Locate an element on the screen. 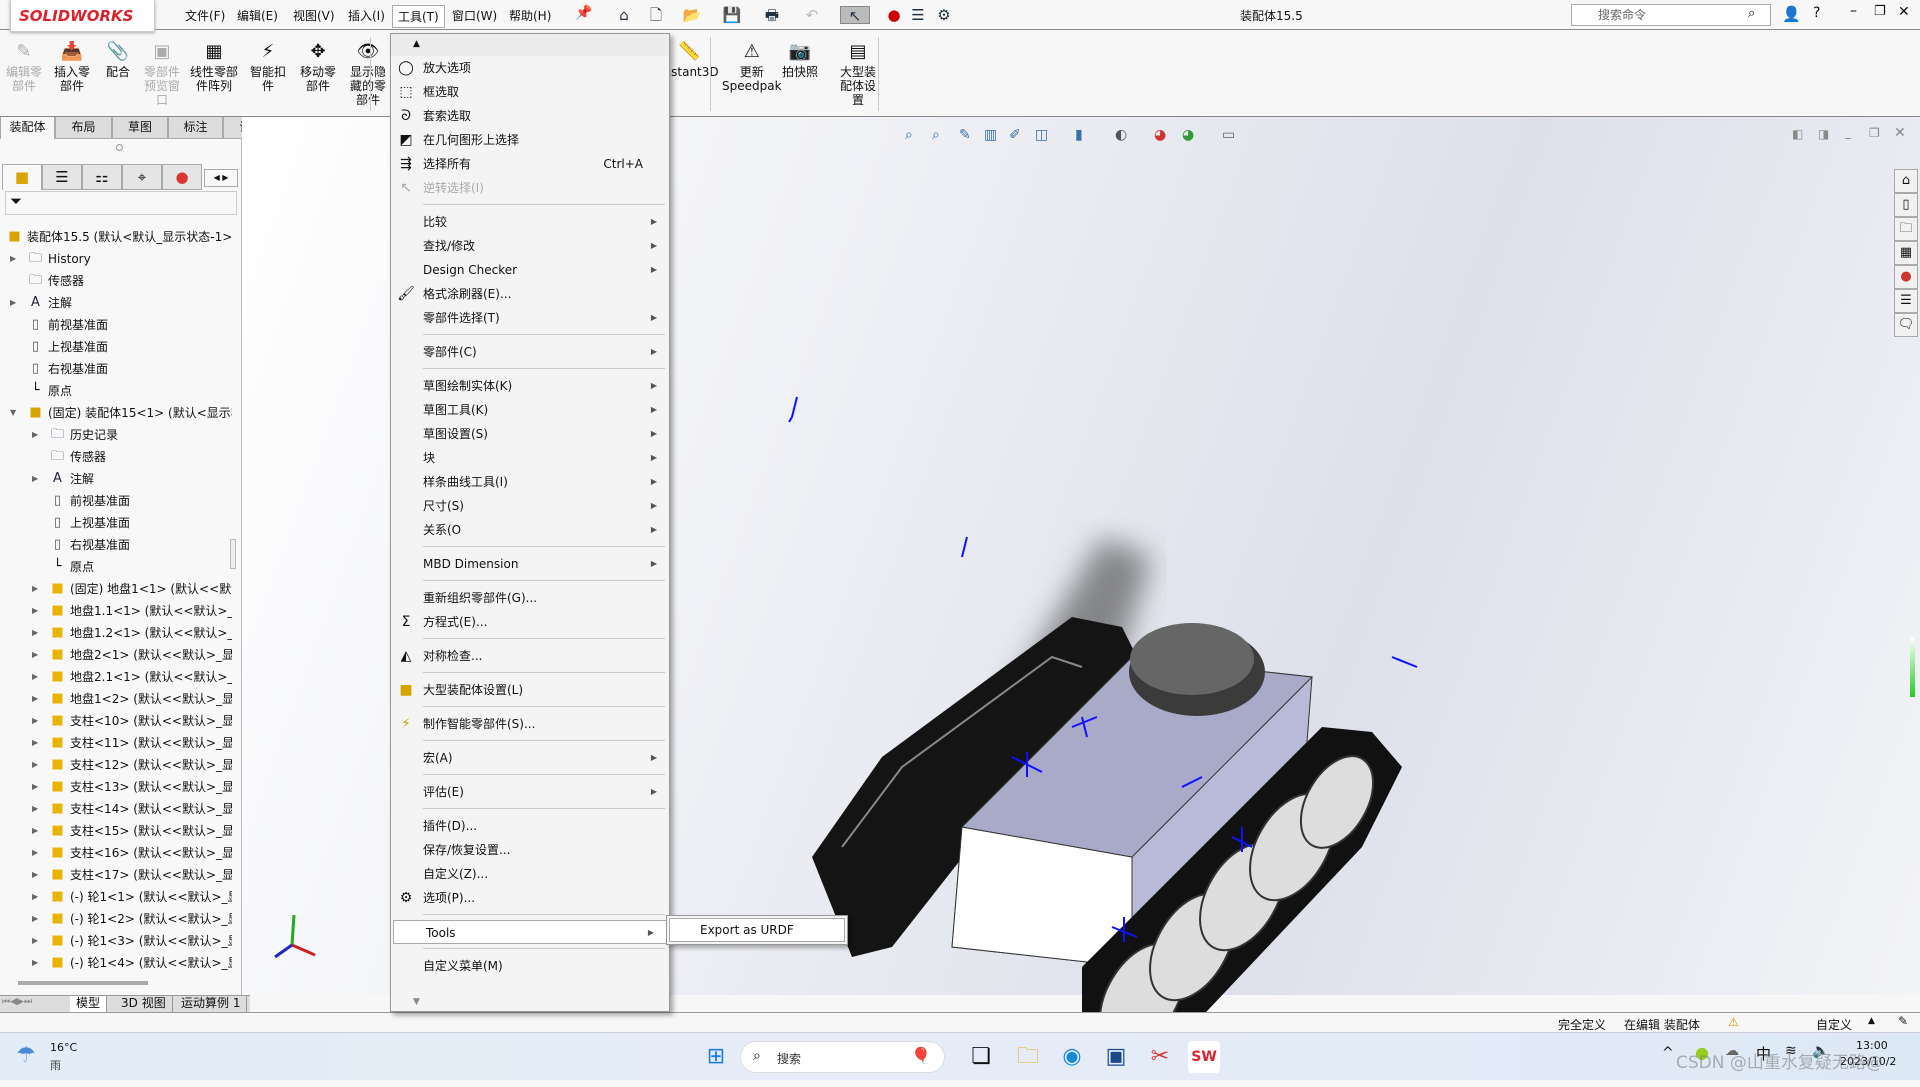 The width and height of the screenshot is (1920, 1087). tree-item: ▶ ■ 支柱<13> (默认<<默认>_显 is located at coordinates (116, 787).